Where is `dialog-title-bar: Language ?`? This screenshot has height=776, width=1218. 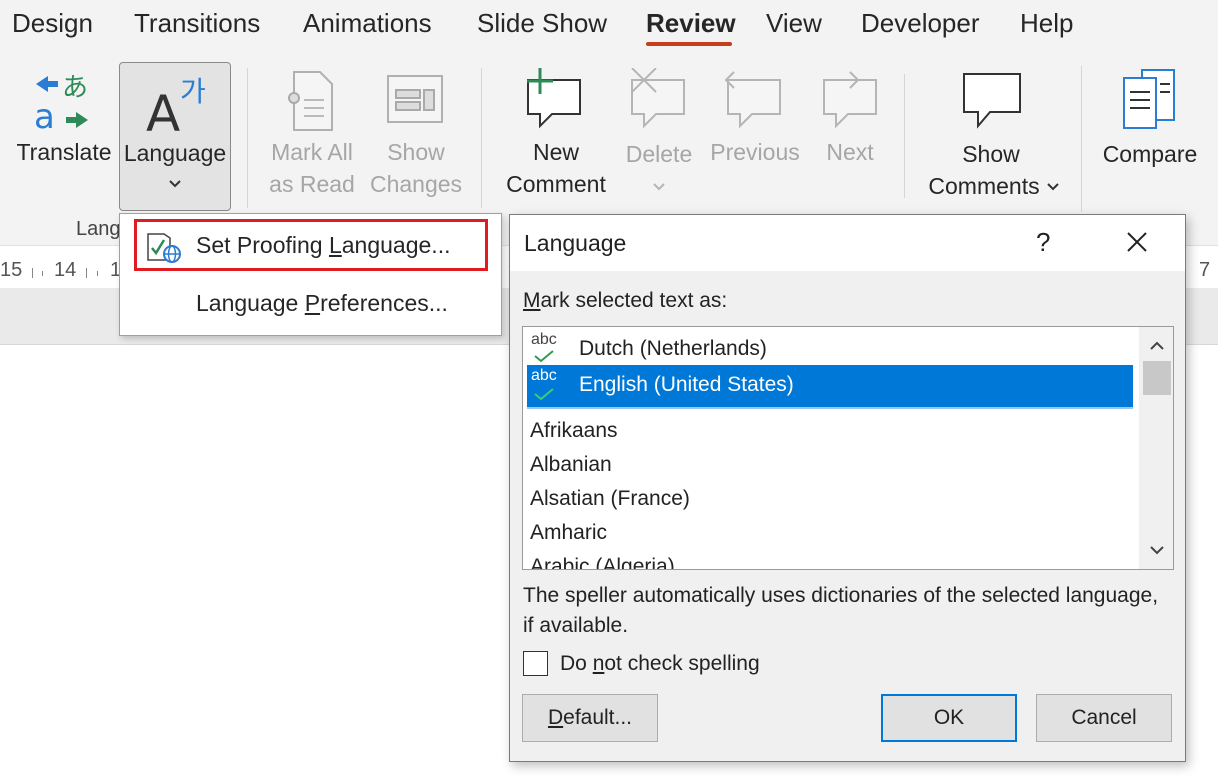
dialog-title-bar: Language ? is located at coordinates (847, 243).